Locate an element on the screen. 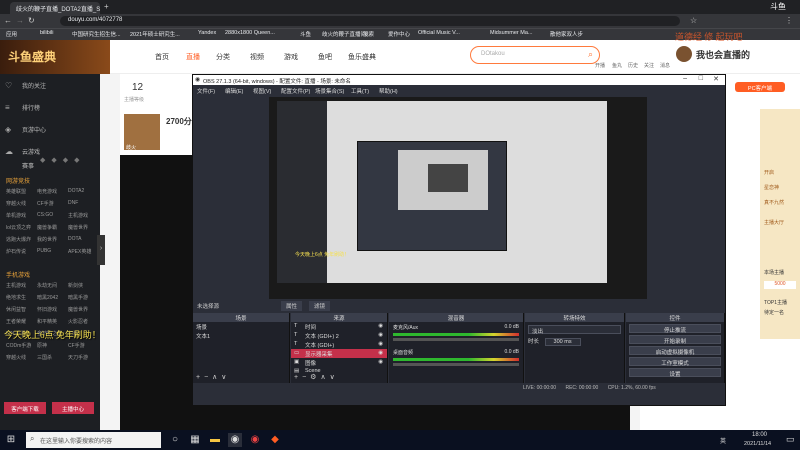 The width and height of the screenshot is (800, 450). nav-game: 游戏 is located at coordinates (291, 57).